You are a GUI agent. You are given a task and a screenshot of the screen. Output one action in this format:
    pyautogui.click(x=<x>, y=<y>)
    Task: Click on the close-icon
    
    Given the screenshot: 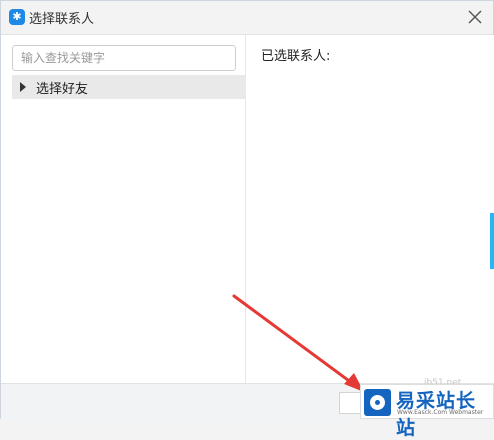 What is the action you would take?
    pyautogui.click(x=475, y=17)
    